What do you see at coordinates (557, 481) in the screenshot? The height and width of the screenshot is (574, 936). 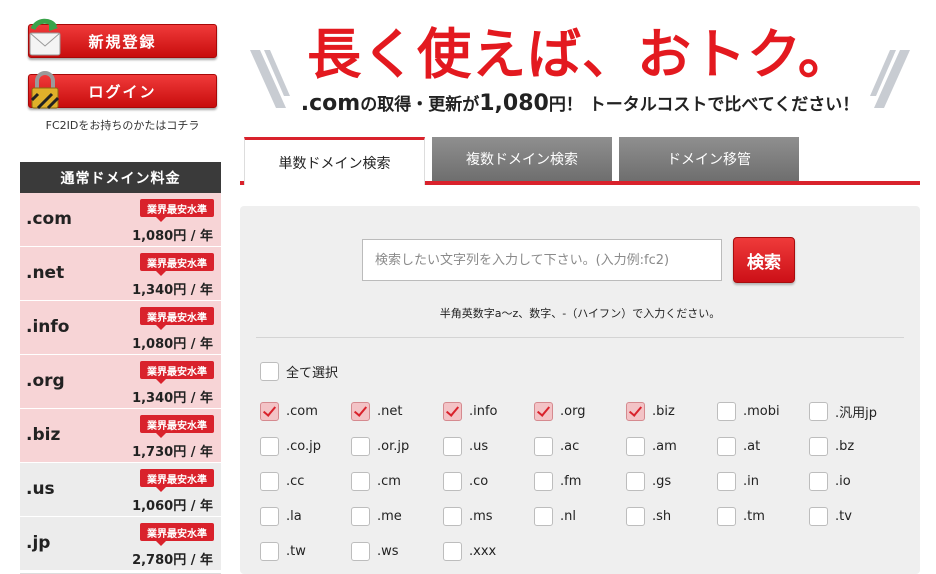 I see `tld-checkbox: .fm` at bounding box center [557, 481].